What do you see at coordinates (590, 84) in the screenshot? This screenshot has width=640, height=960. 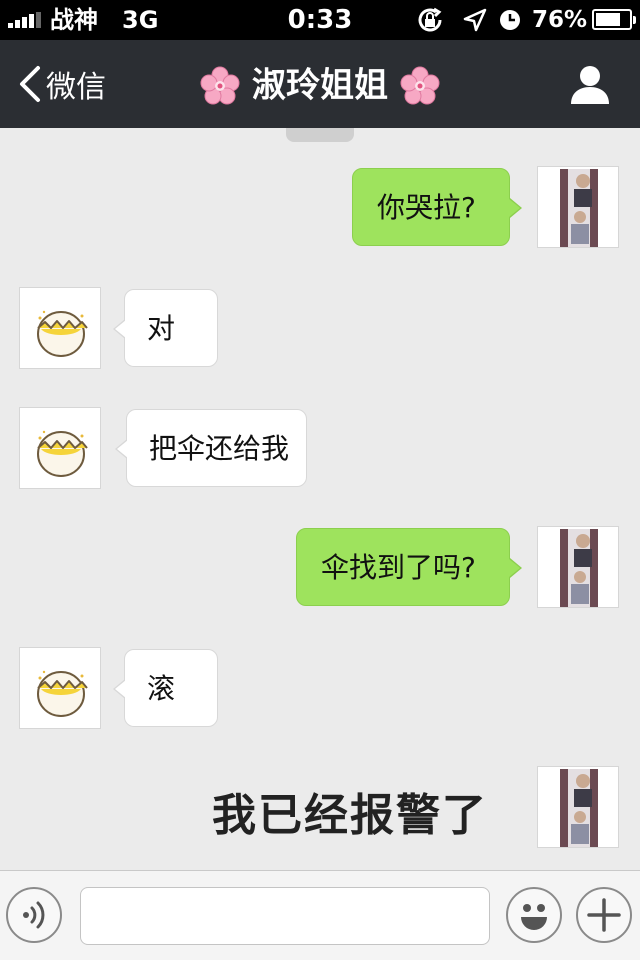 I see `person-icon` at bounding box center [590, 84].